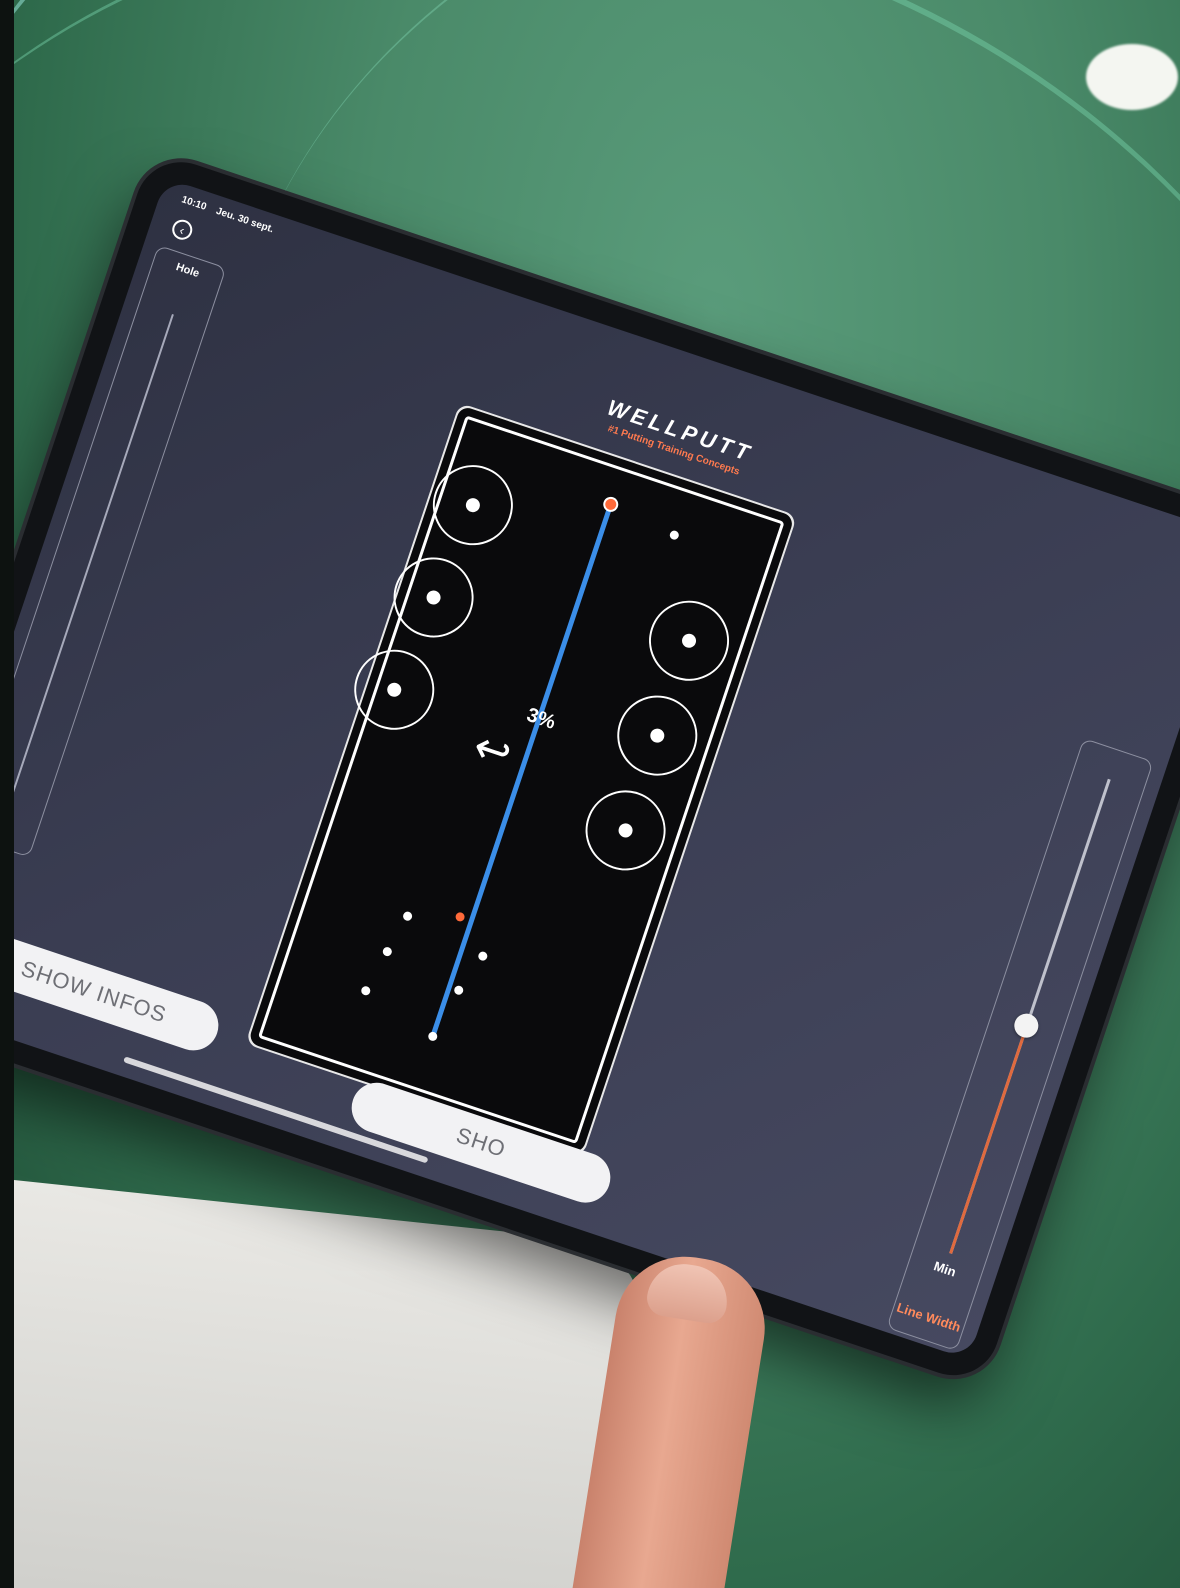  What do you see at coordinates (194, 203) in the screenshot?
I see `status-time: 10:10` at bounding box center [194, 203].